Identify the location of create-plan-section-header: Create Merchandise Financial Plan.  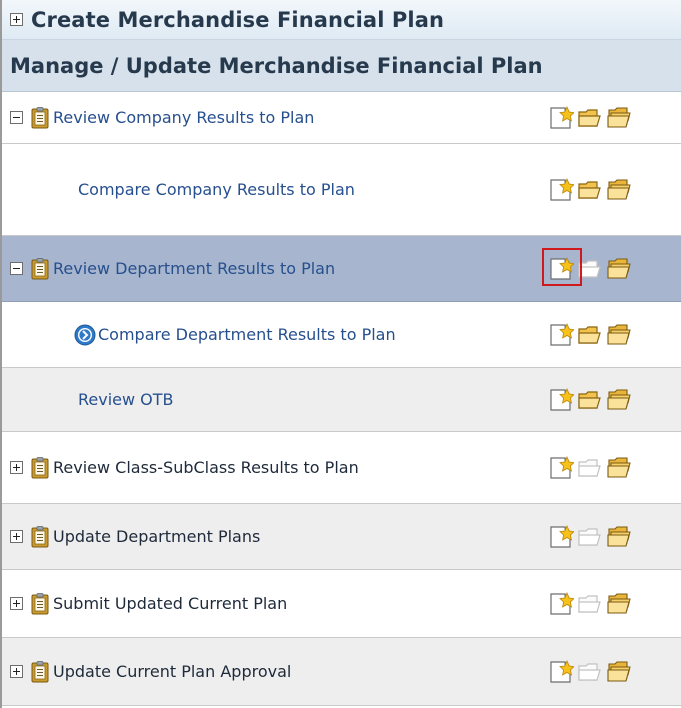
(341, 20).